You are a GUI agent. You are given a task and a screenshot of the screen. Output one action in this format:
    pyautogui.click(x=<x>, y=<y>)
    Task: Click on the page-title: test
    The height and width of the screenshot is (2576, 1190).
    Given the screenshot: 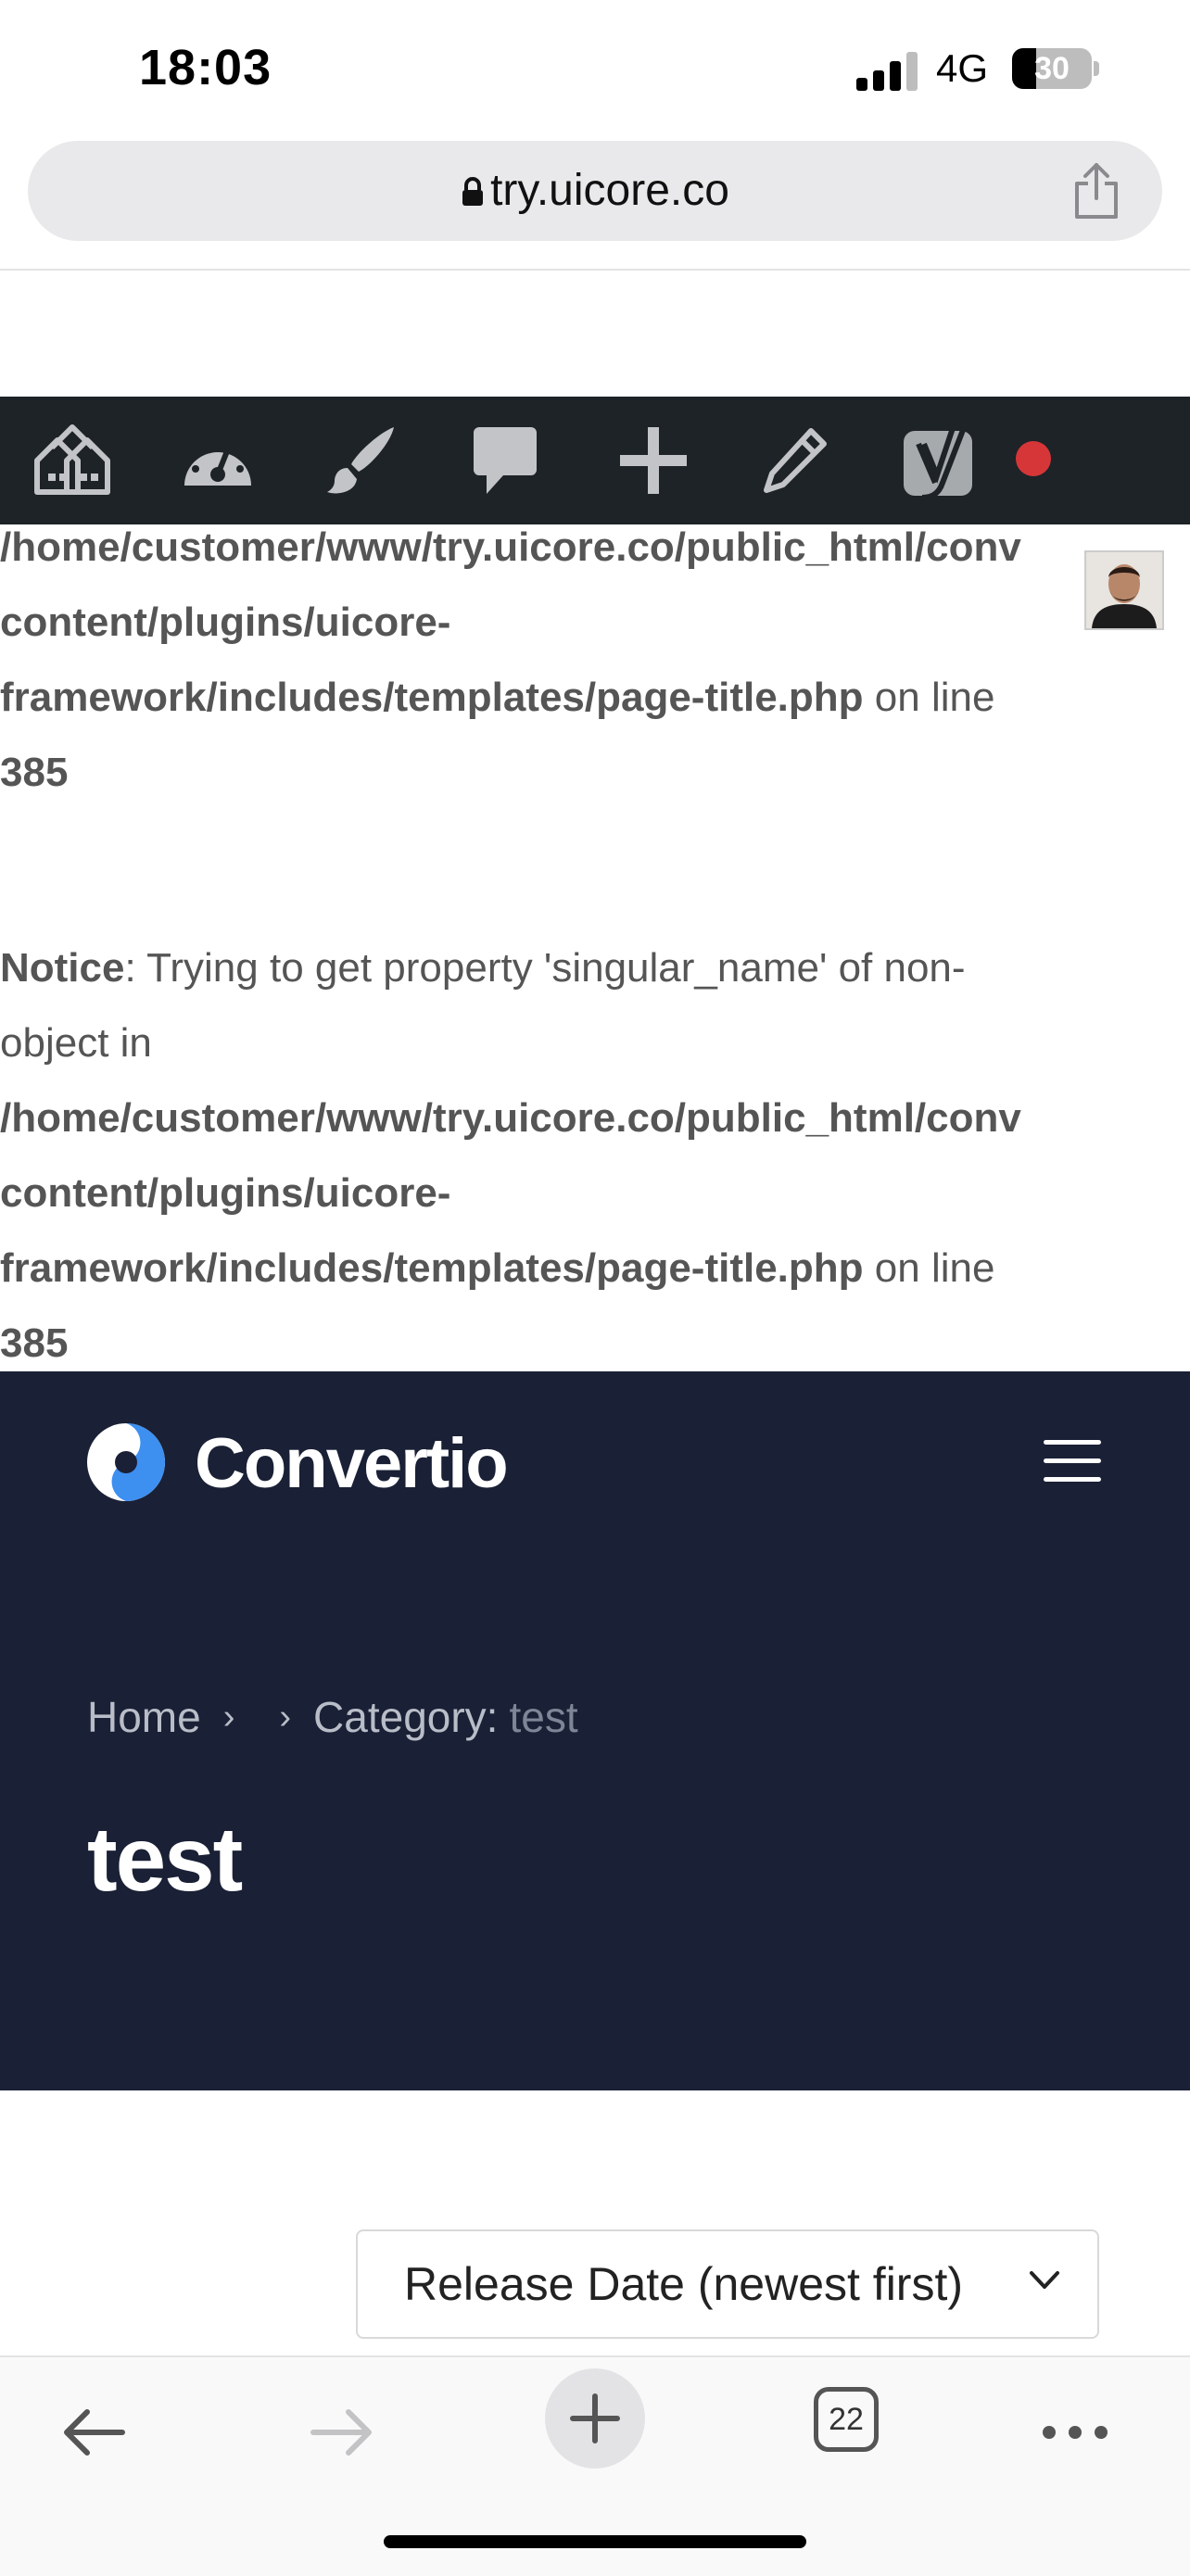 What is the action you would take?
    pyautogui.click(x=165, y=1859)
    